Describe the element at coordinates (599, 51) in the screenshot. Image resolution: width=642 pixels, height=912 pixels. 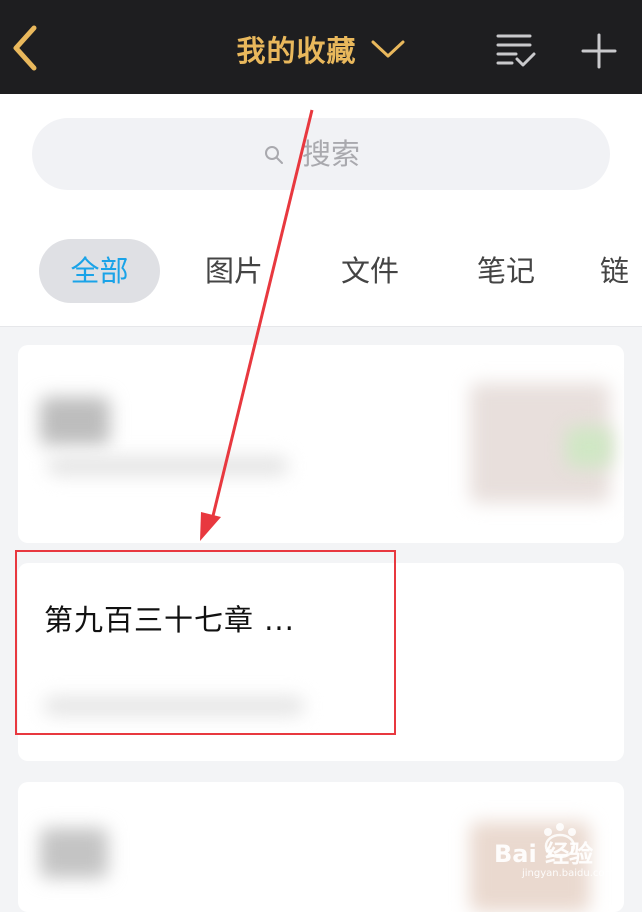
I see `plus-icon` at that location.